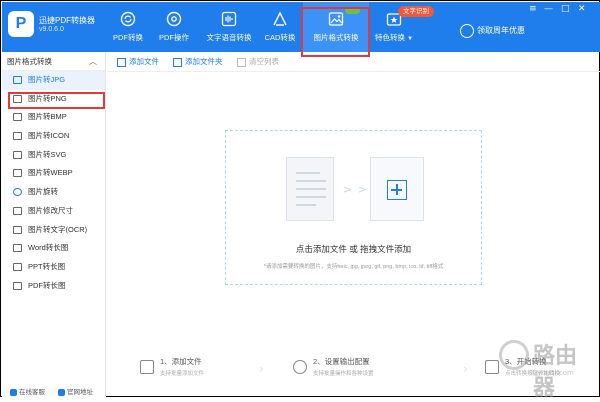 This screenshot has width=600, height=402. What do you see at coordinates (264, 61) in the screenshot?
I see `clear-list-label: 清空列表` at bounding box center [264, 61].